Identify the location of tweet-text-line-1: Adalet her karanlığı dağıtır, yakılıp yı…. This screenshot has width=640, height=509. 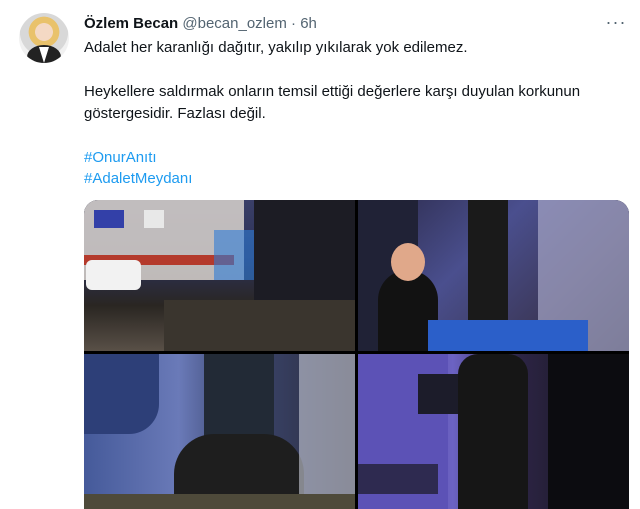
(276, 47).